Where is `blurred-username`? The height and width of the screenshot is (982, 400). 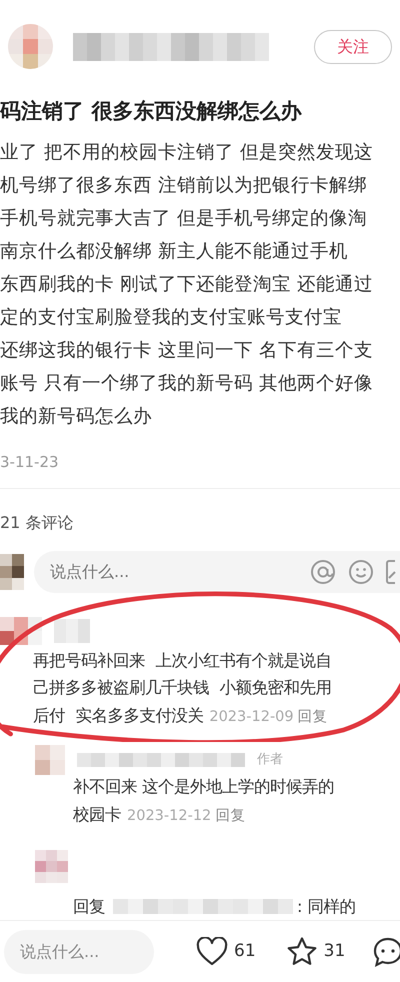 blurred-username is located at coordinates (72, 630).